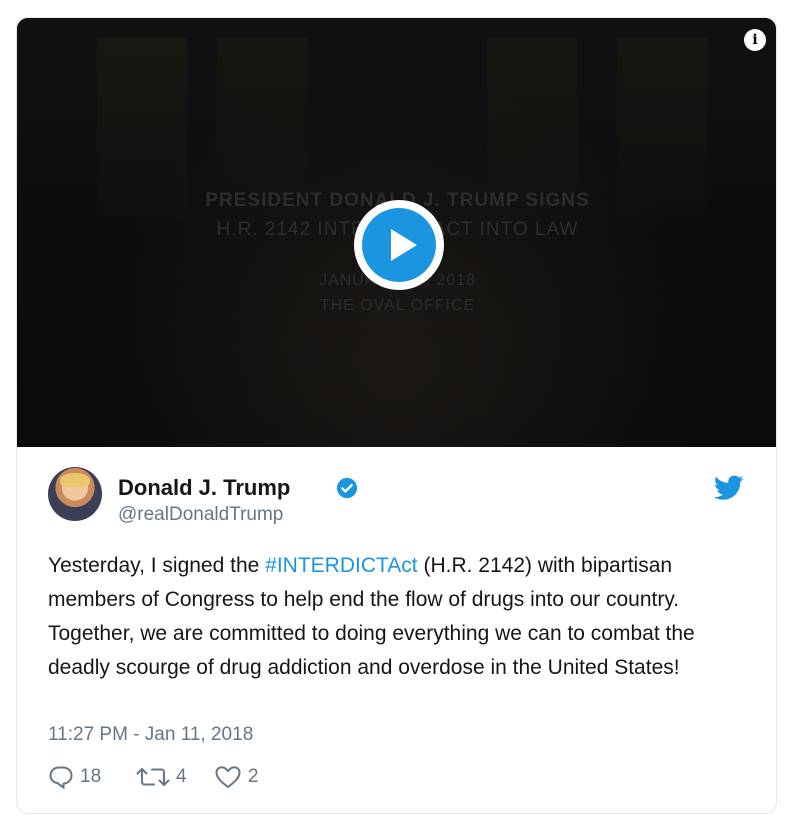  Describe the element at coordinates (153, 777) in the screenshot. I see `retweet-icon` at that location.